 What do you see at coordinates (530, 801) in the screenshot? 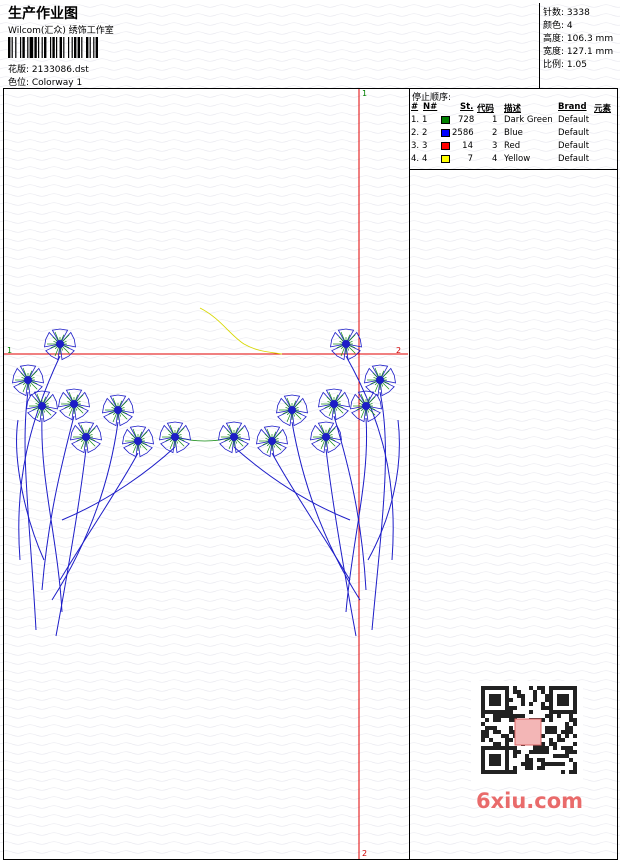
I see `watermark: 6xiu.com` at bounding box center [530, 801].